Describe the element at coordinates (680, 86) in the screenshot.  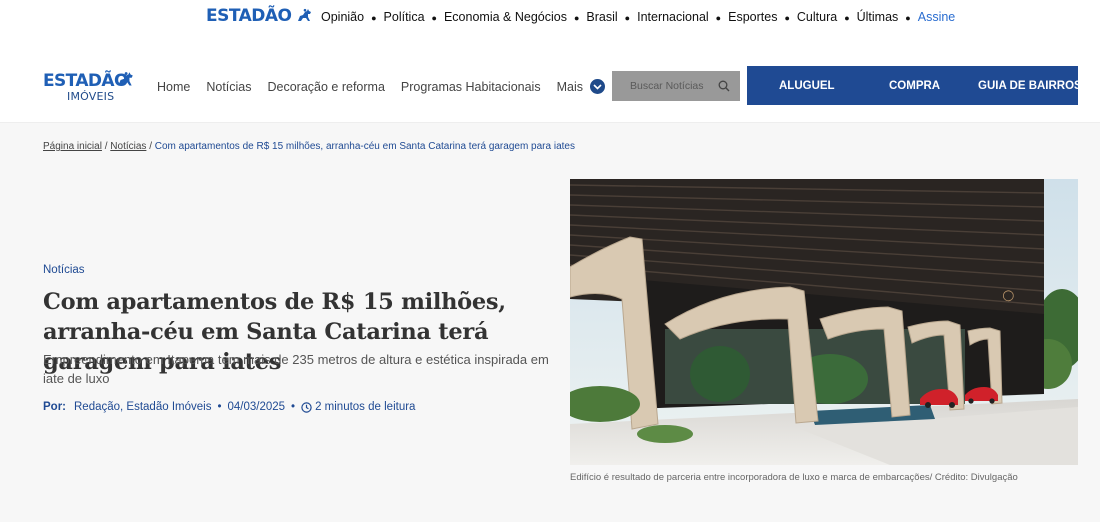
I see `search-input` at that location.